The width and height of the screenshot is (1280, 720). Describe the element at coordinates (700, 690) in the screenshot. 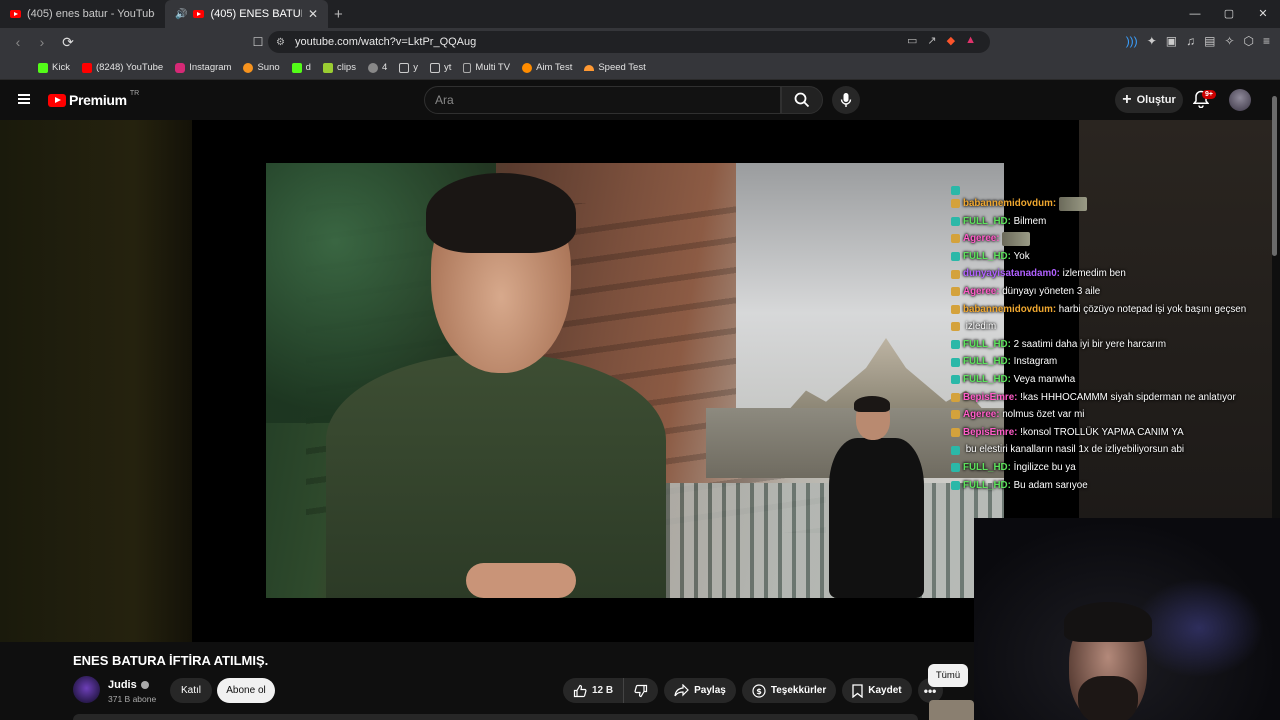

I see `share-button: Paylaş` at that location.